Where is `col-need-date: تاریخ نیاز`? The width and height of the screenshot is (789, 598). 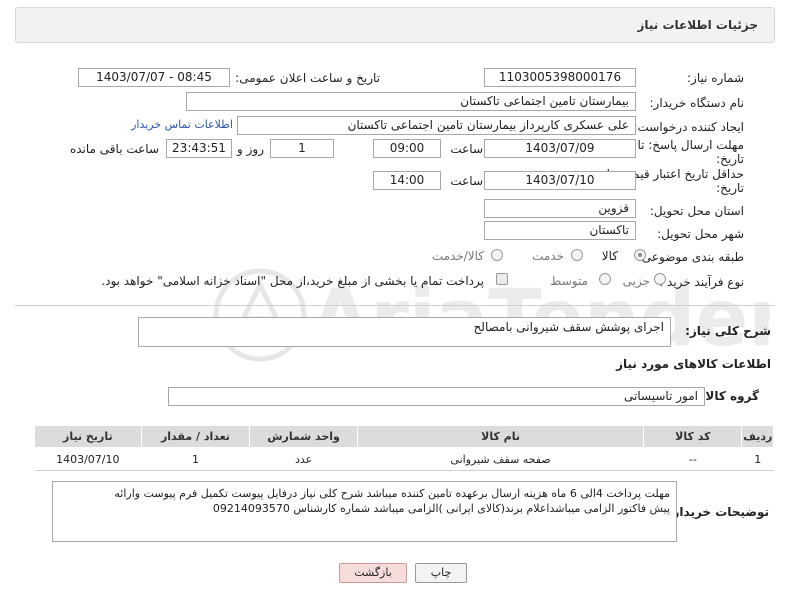
col-need-date: تاریخ نیاز is located at coordinates (88, 436).